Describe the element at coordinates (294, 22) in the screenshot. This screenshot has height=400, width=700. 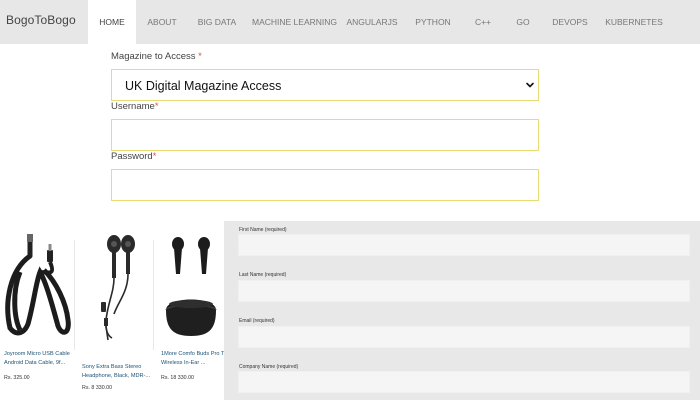
I see `nav-machine-learning: MACHINE LEARNING` at that location.